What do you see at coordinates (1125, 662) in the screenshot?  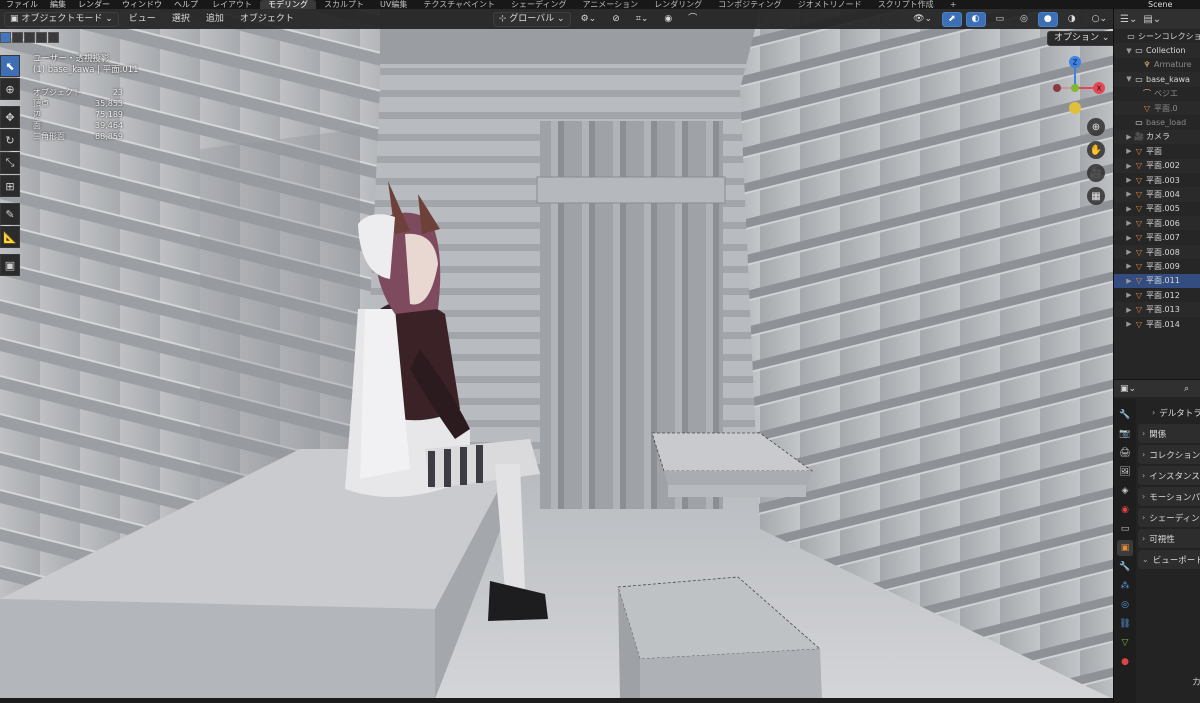 I see `material-tab-icon: ●` at bounding box center [1125, 662].